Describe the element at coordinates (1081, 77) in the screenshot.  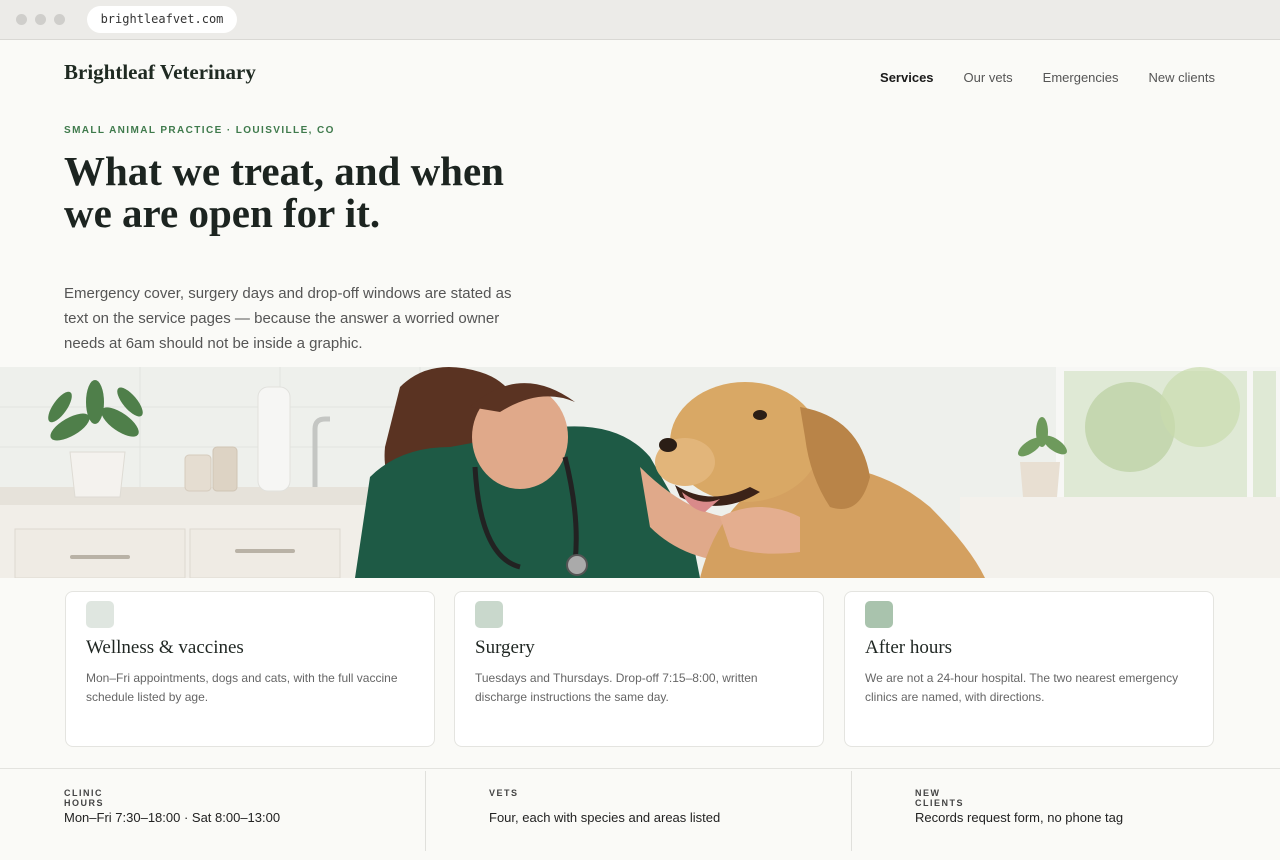
I see `nav-emergencies: Emergencies` at that location.